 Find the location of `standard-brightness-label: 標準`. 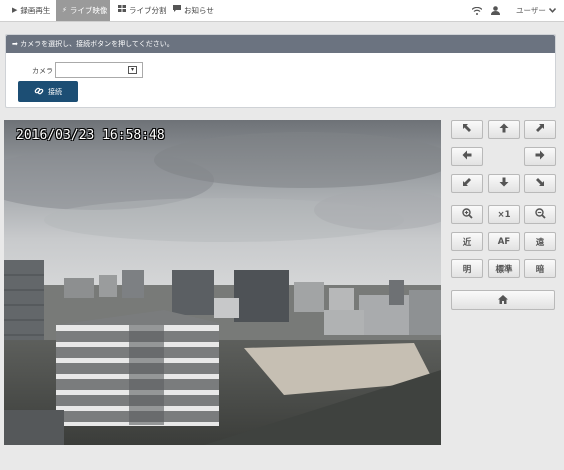

standard-brightness-label: 標準 is located at coordinates (504, 269).